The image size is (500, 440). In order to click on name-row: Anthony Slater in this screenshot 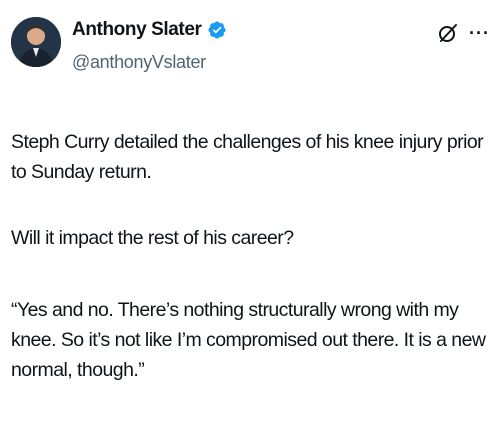, I will do `click(149, 30)`.